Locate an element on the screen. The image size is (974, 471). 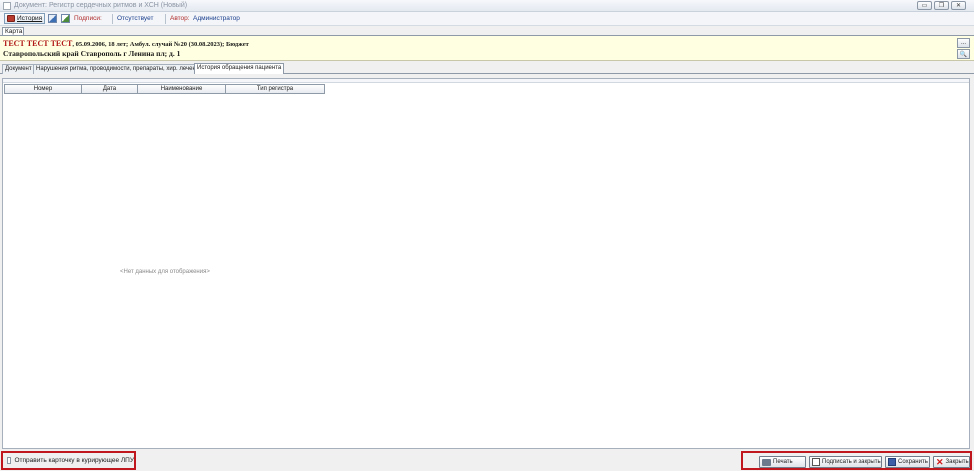
restore-button: ❐ is located at coordinates (941, 5).